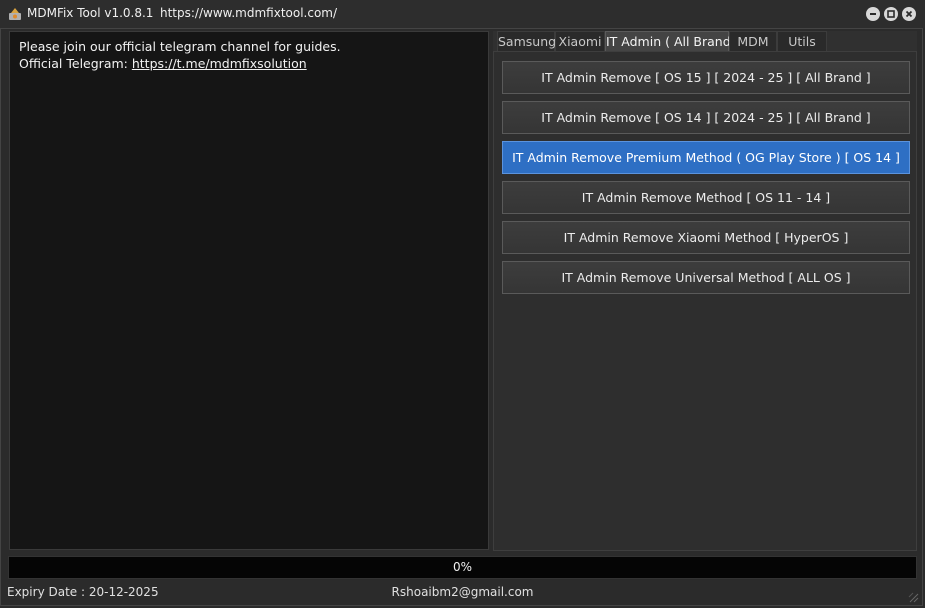 The image size is (925, 608). What do you see at coordinates (248, 13) in the screenshot?
I see `website-url: https://www.mdmfixtool.com/` at bounding box center [248, 13].